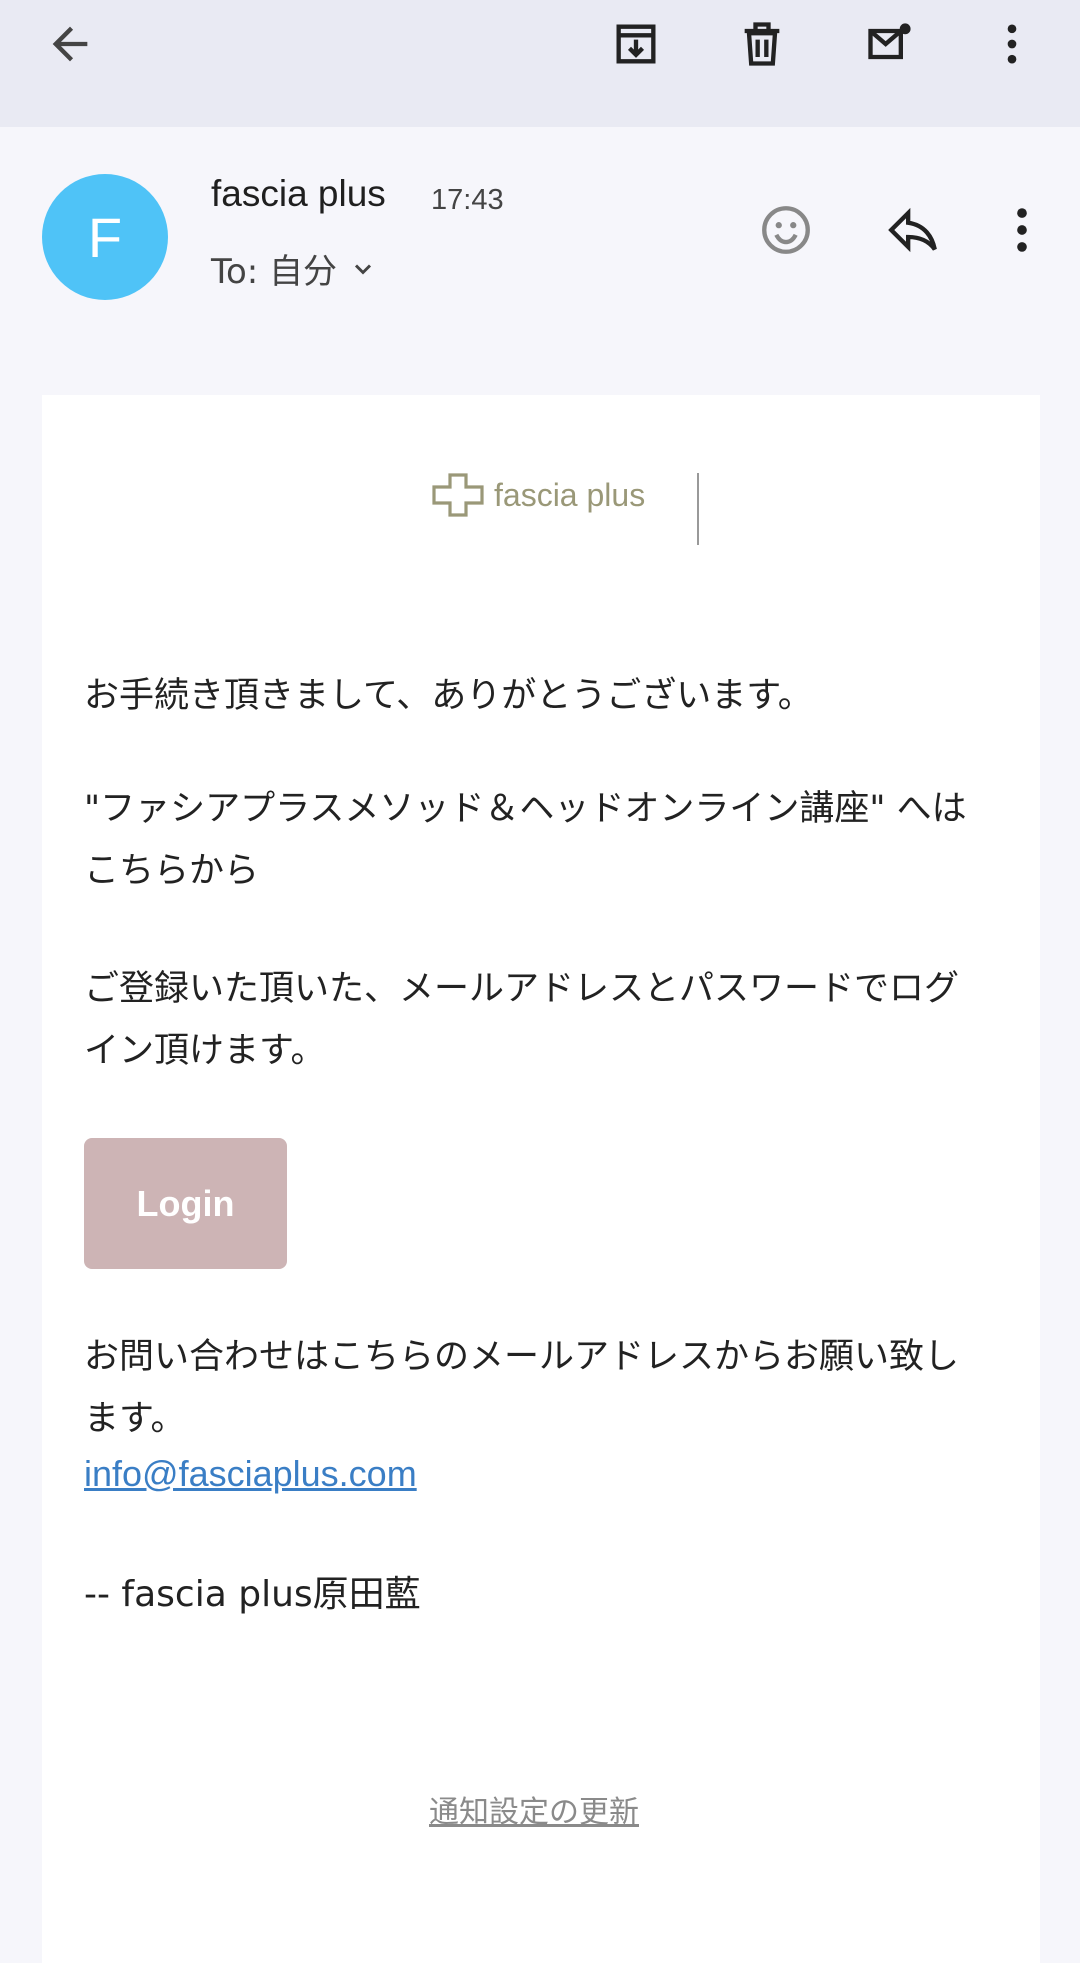 This screenshot has width=1080, height=1963. Describe the element at coordinates (762, 44) in the screenshot. I see `trash-icon` at that location.